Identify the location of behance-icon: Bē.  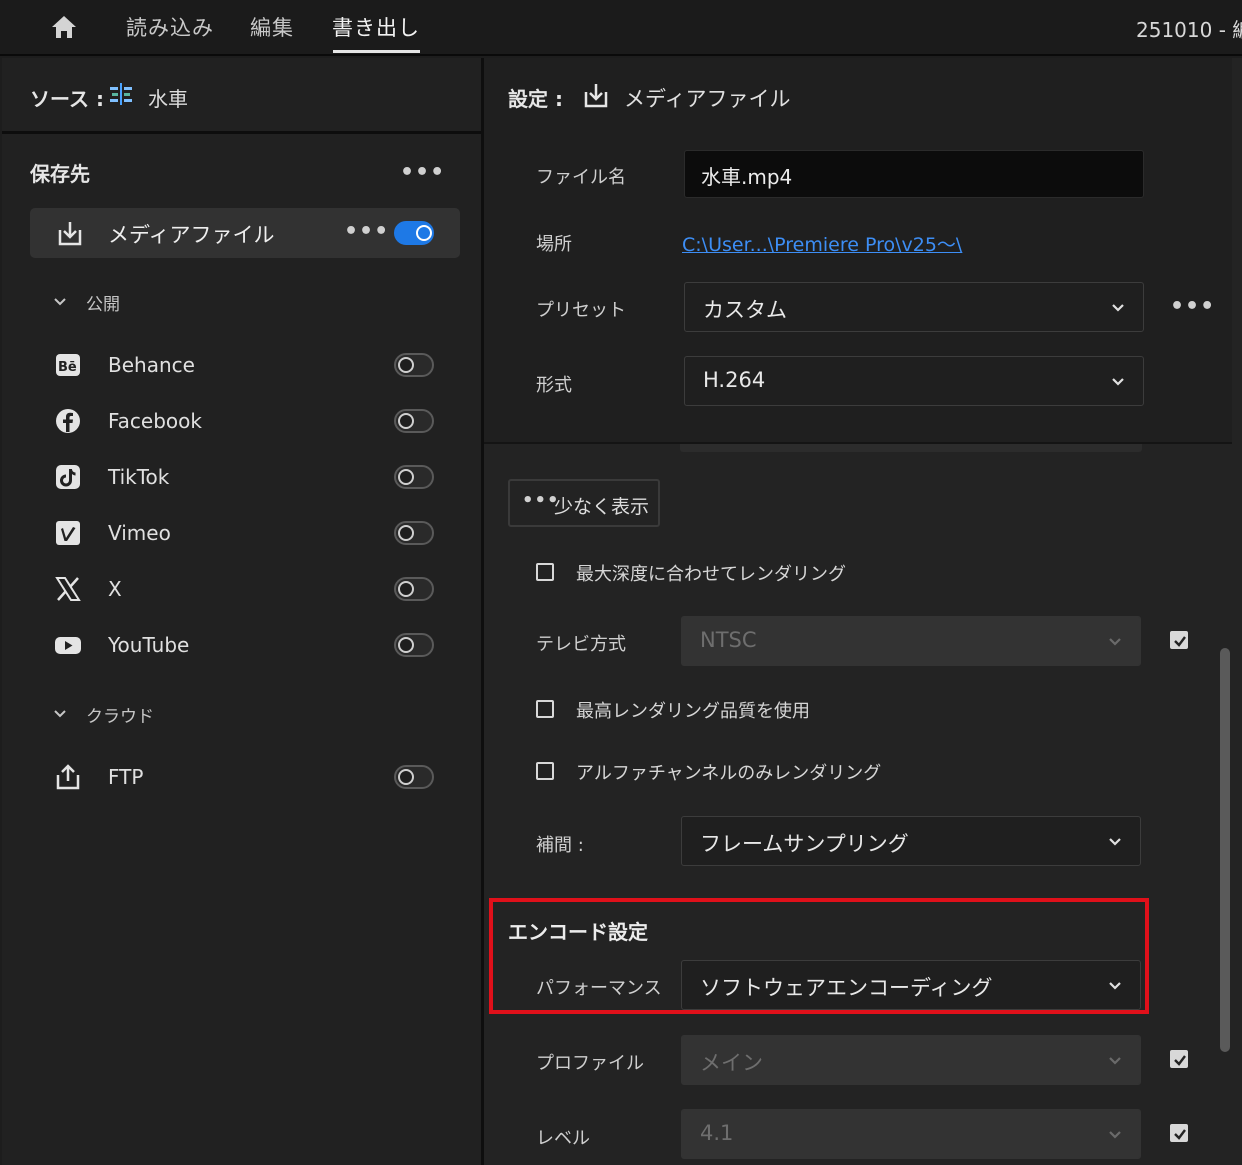
(68, 365).